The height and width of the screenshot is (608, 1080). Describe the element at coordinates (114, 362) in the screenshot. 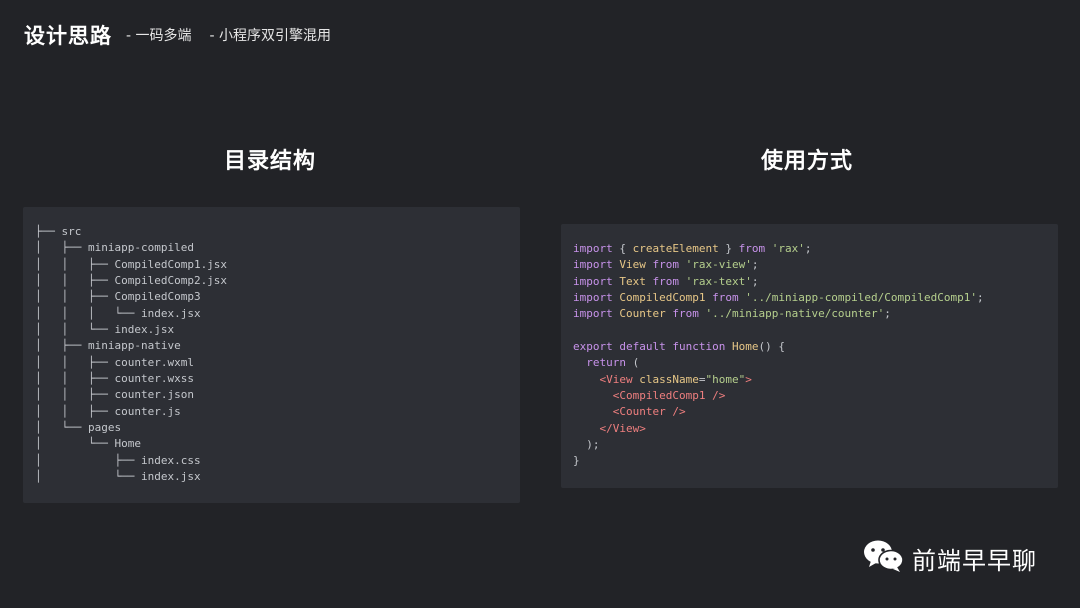

I see `tree-line: │ │ ├── counter.wxml` at that location.